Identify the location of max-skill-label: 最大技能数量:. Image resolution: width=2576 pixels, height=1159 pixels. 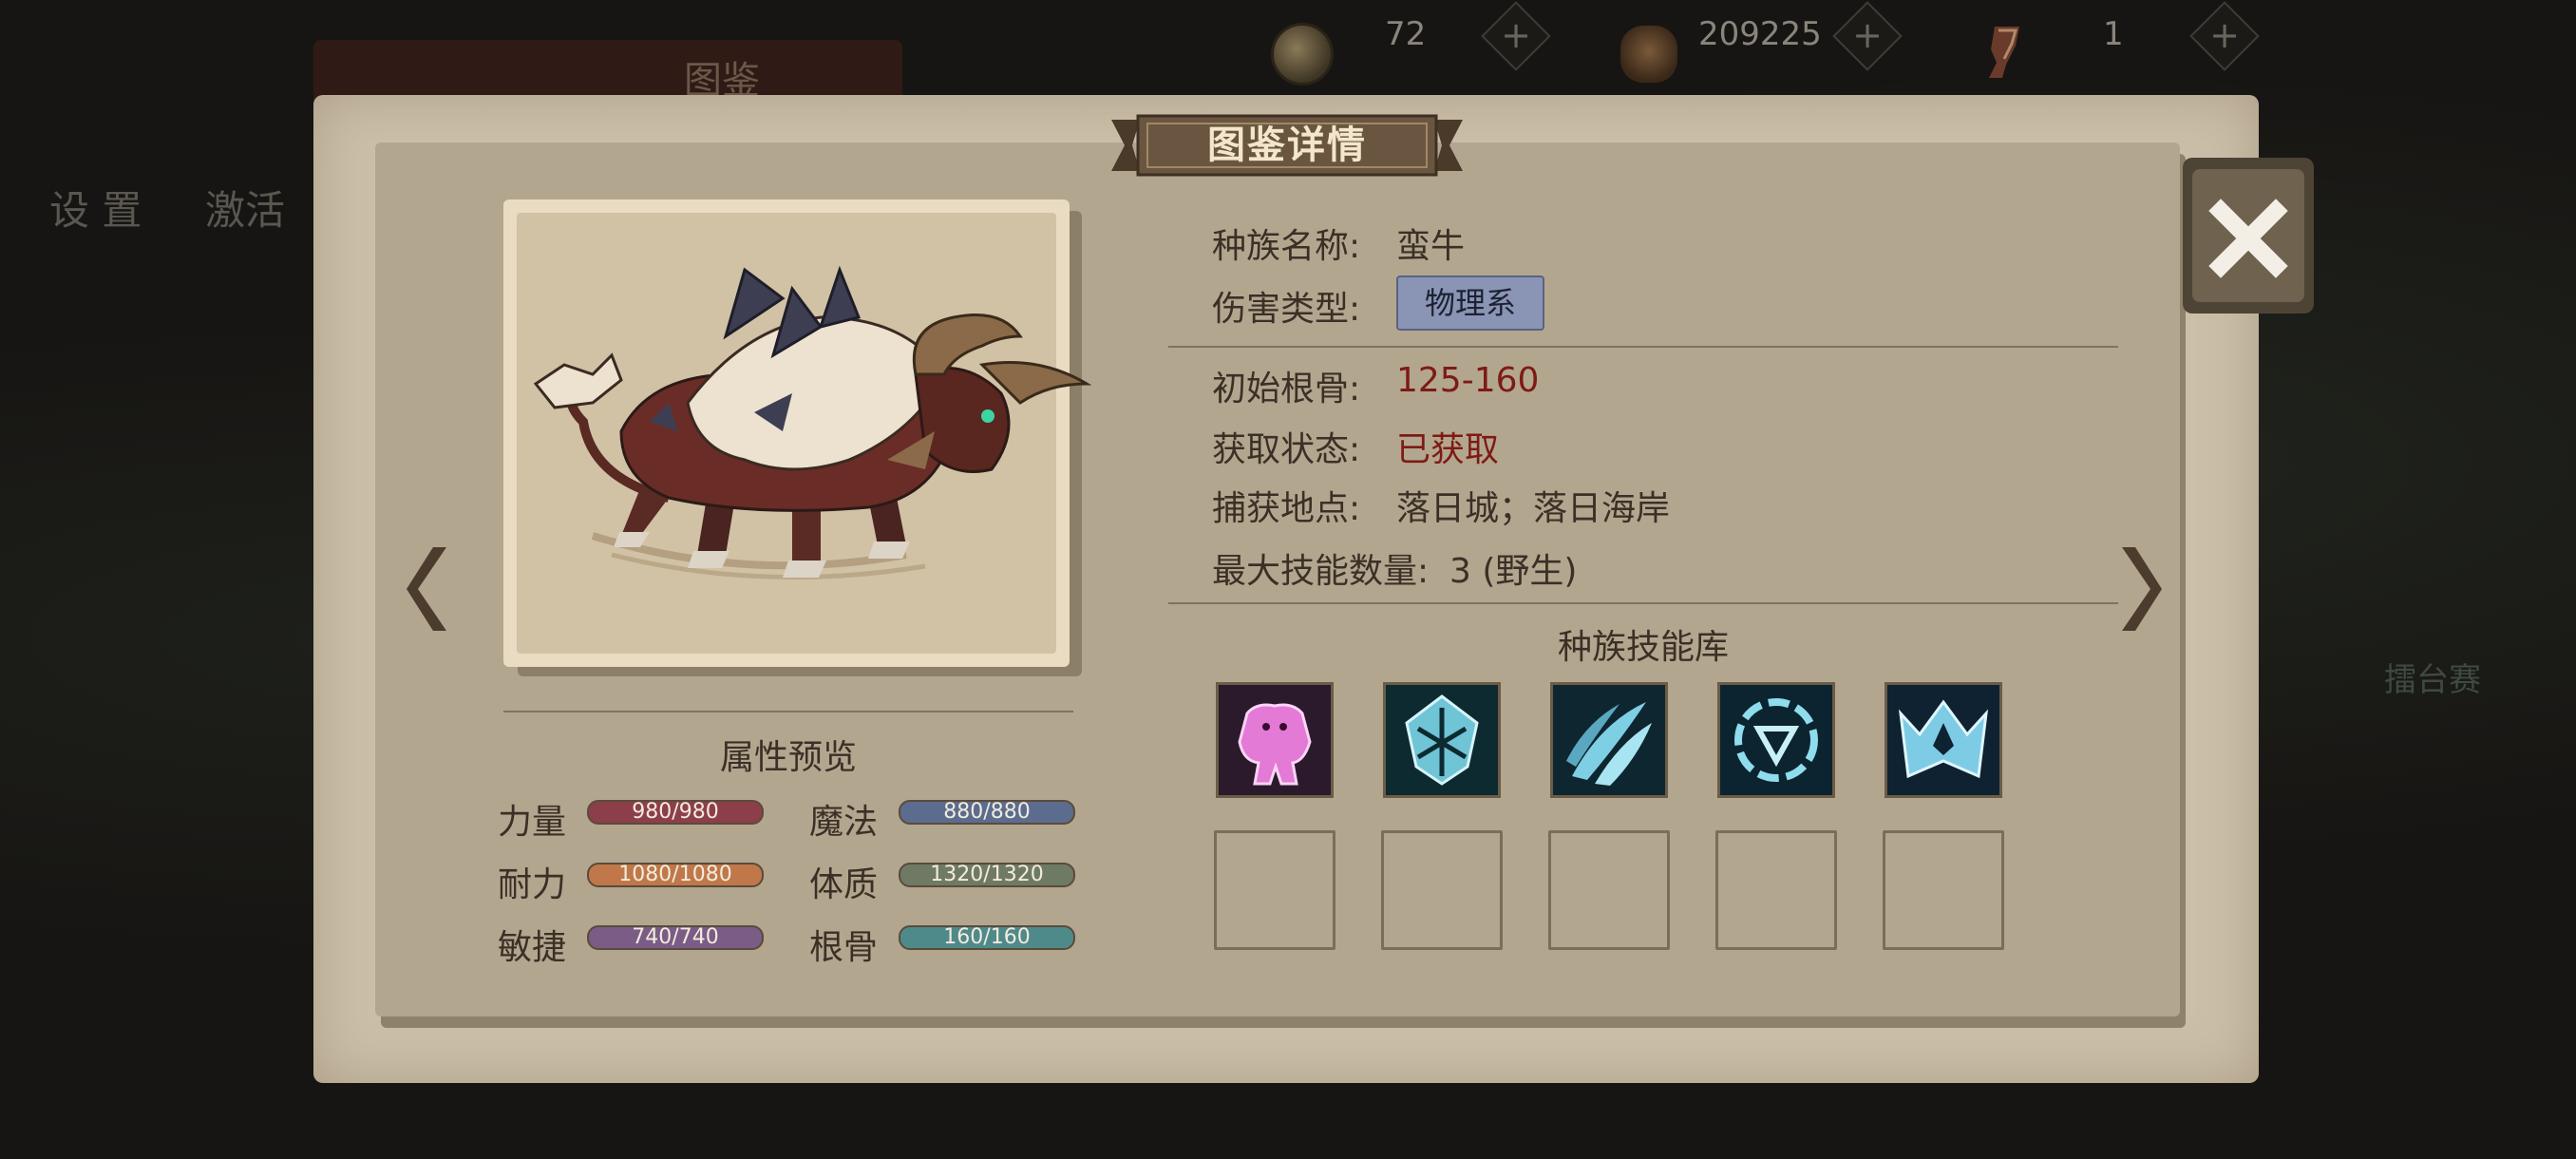
(1321, 571).